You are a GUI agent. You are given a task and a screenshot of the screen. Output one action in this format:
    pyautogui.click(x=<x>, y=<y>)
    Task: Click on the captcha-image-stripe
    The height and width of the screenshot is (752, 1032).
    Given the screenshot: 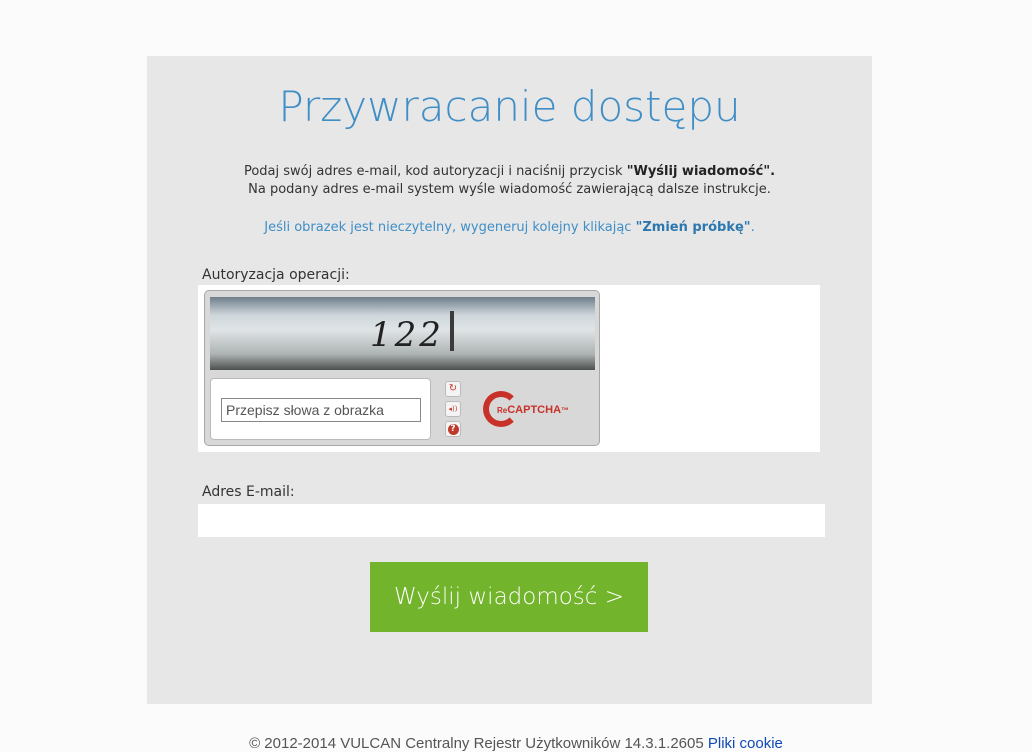 What is the action you would take?
    pyautogui.click(x=452, y=331)
    